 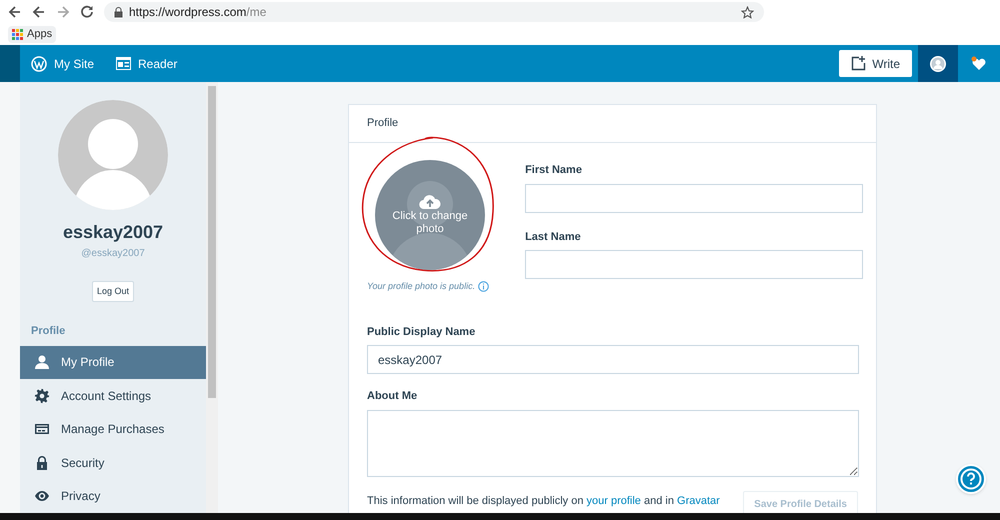 I want to click on reload-icon, so click(x=87, y=12).